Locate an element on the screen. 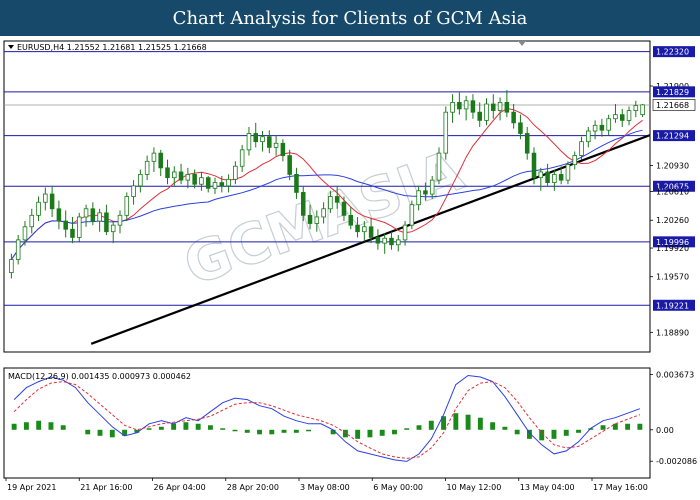 The image size is (700, 500). time-tick-label: 28 Apr 20:00 is located at coordinates (253, 487).